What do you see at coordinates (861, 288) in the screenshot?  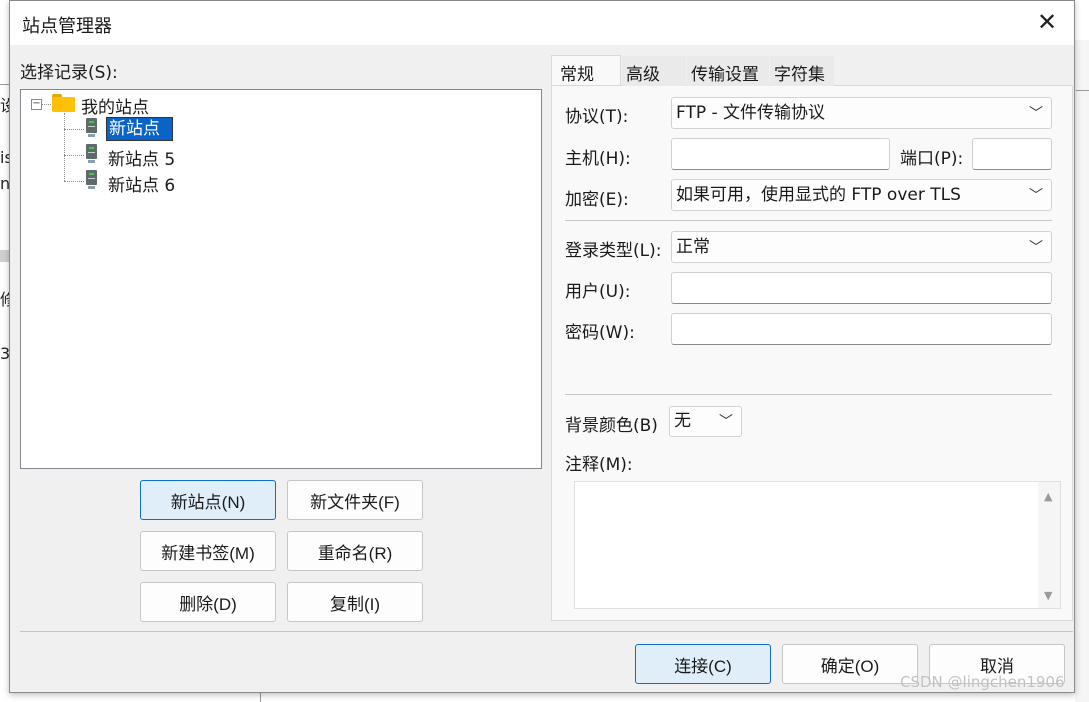 I see `user-input` at bounding box center [861, 288].